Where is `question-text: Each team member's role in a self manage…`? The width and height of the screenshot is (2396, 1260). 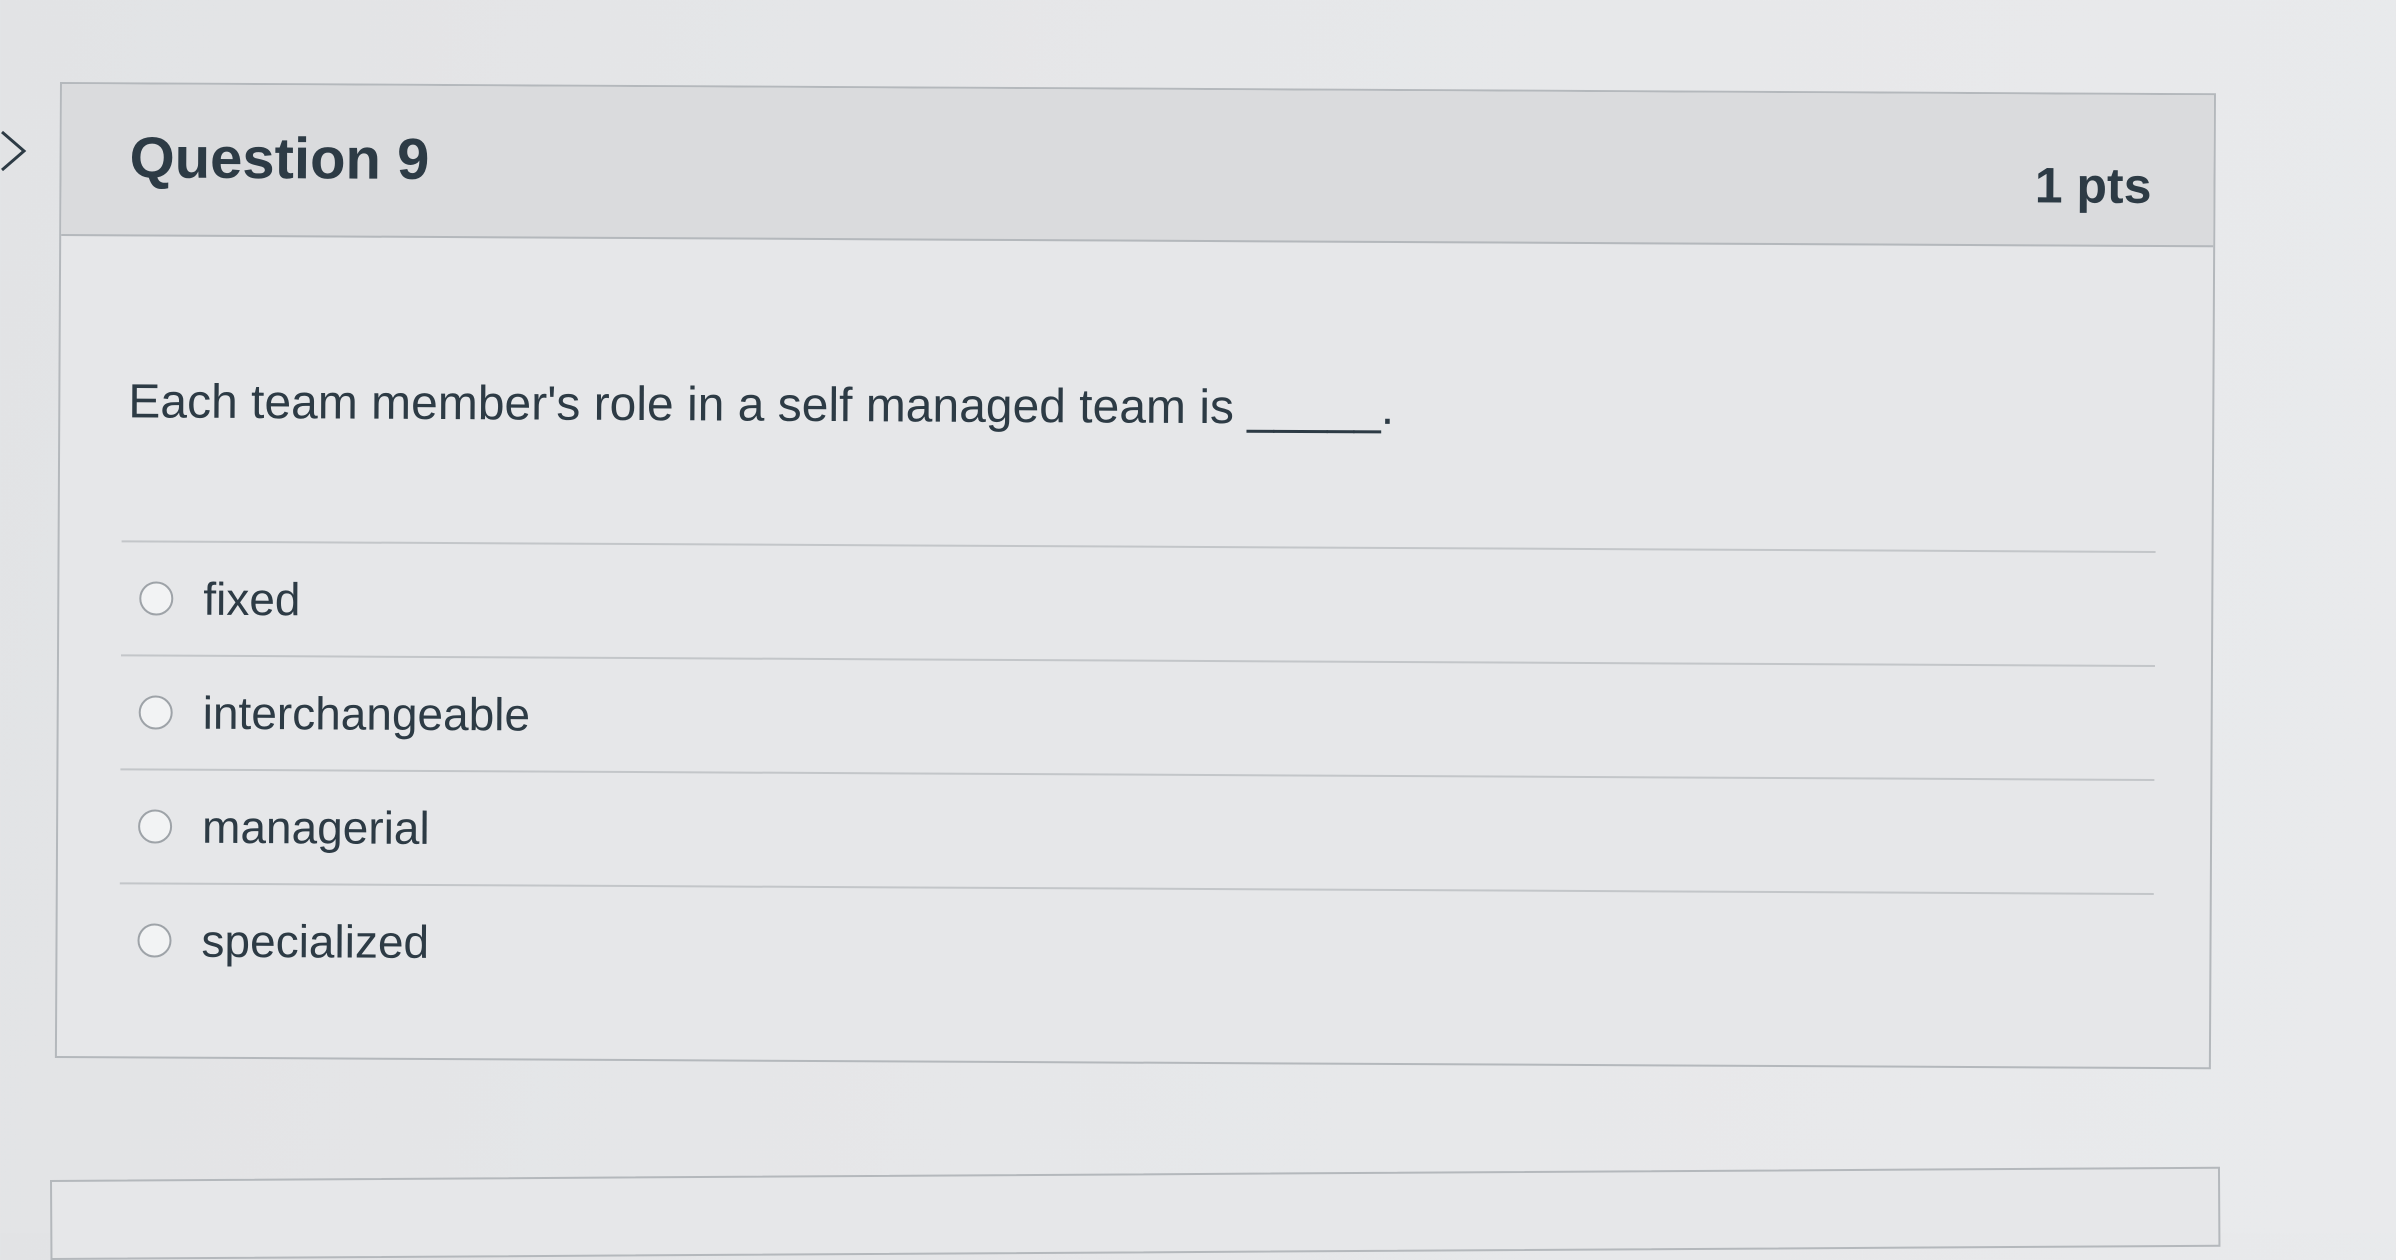
question-text: Each team member's role in a self manage… is located at coordinates (761, 405).